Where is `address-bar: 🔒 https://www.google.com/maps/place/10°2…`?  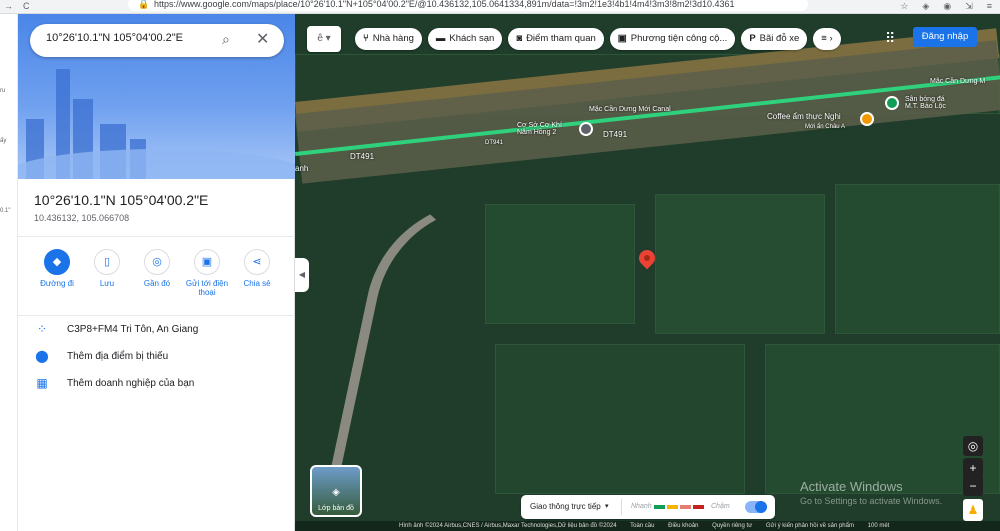 address-bar: 🔒 https://www.google.com/maps/place/10°2… is located at coordinates (468, 5).